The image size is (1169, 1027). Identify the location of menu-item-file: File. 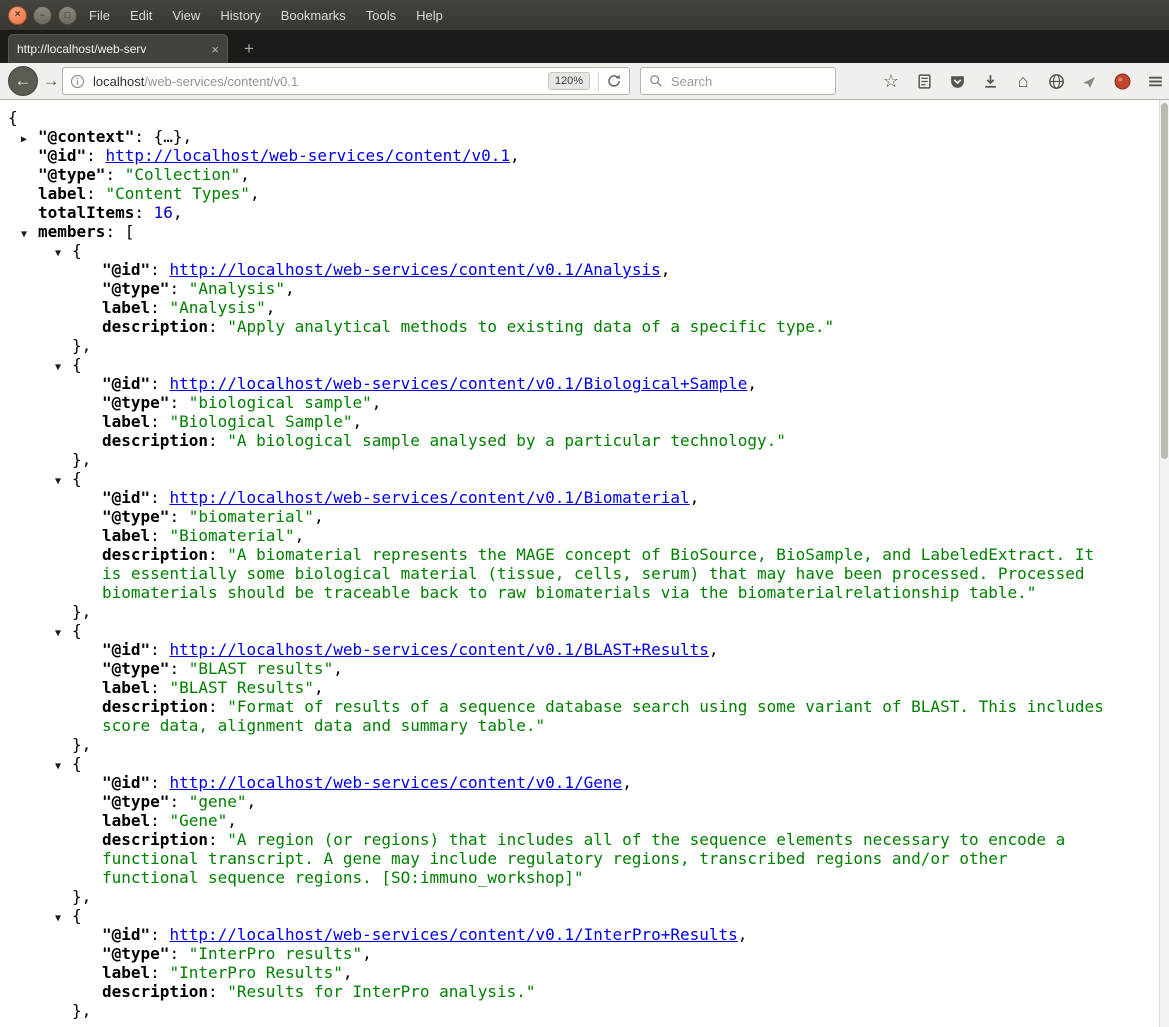
(99, 15).